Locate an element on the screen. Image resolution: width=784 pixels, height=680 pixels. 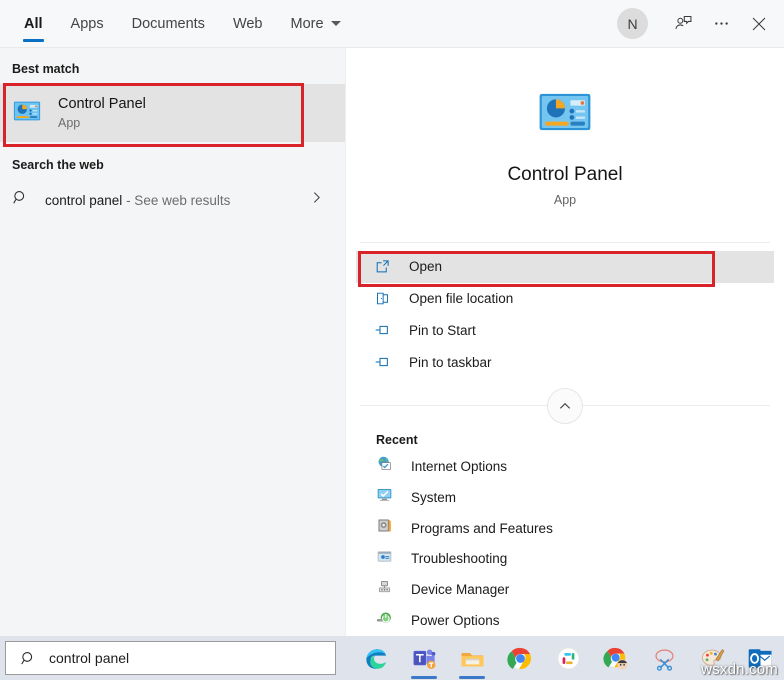
tab-documents-label: Documents is located at coordinates (168, 23).